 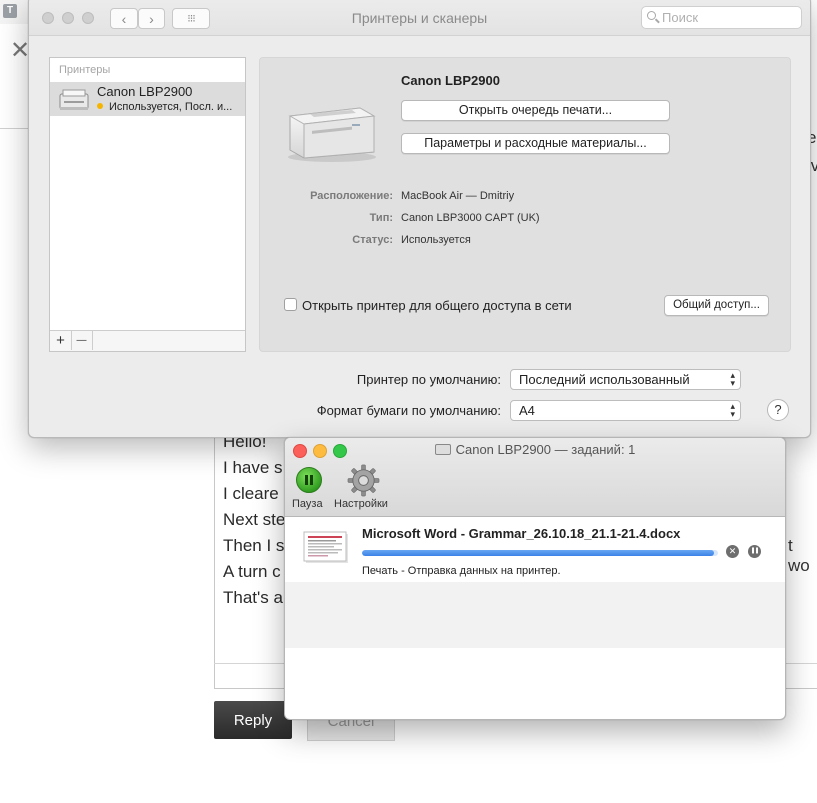 What do you see at coordinates (408, 410) in the screenshot?
I see `default-paper-label: Формат бумаги по умолчанию:` at bounding box center [408, 410].